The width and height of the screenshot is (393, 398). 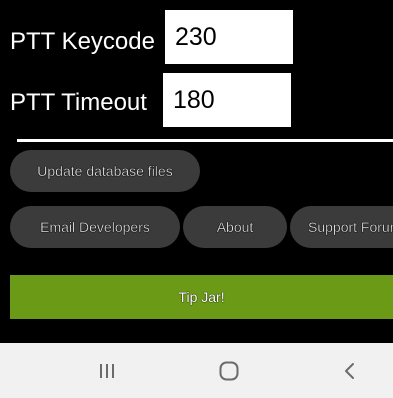 What do you see at coordinates (105, 171) in the screenshot?
I see `update-database-button: Update database files` at bounding box center [105, 171].